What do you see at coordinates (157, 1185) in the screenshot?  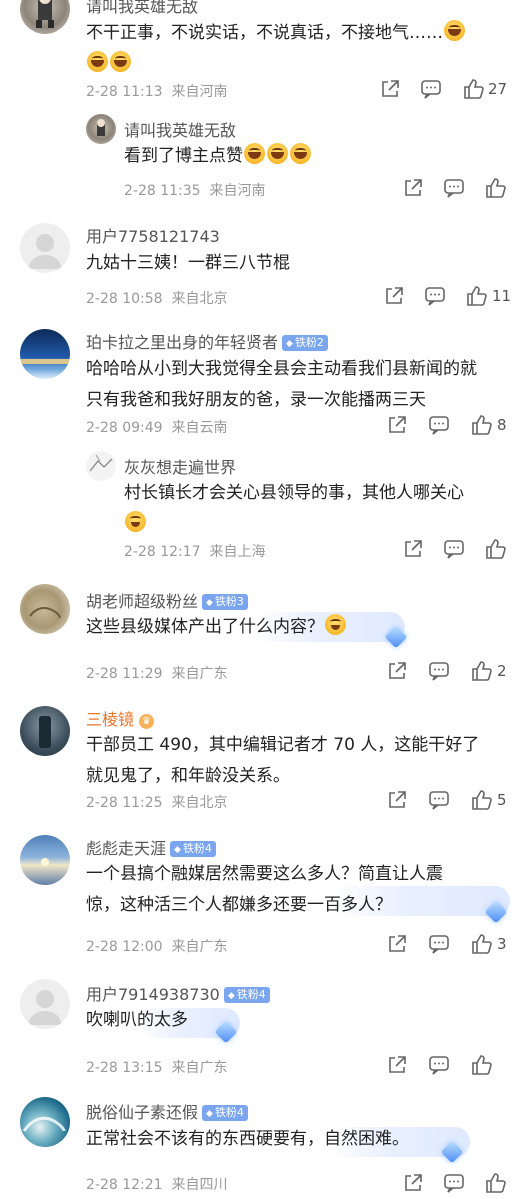 I see `comment-meta: 2-28 12:21 来自四川` at bounding box center [157, 1185].